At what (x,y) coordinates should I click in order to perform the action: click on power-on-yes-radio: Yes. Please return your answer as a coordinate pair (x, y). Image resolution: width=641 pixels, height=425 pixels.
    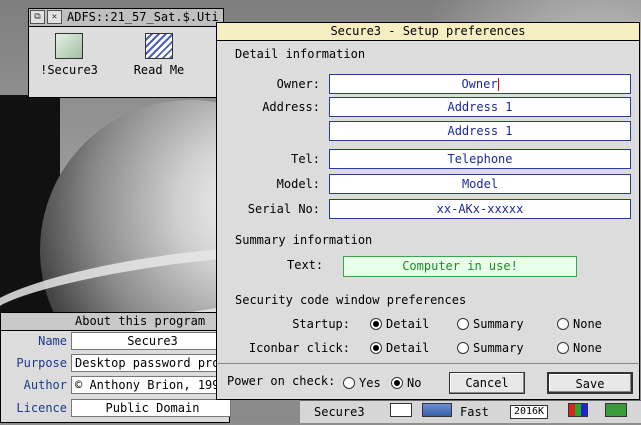
    Looking at the image, I should click on (362, 383).